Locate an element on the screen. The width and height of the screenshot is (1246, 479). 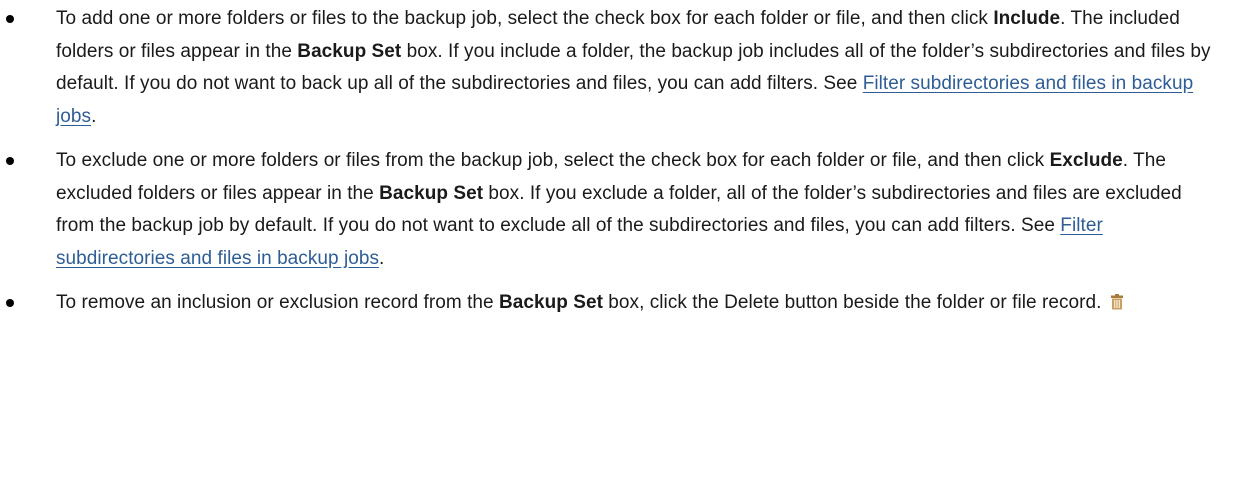
exclude-term: Exclude is located at coordinates (1086, 160).